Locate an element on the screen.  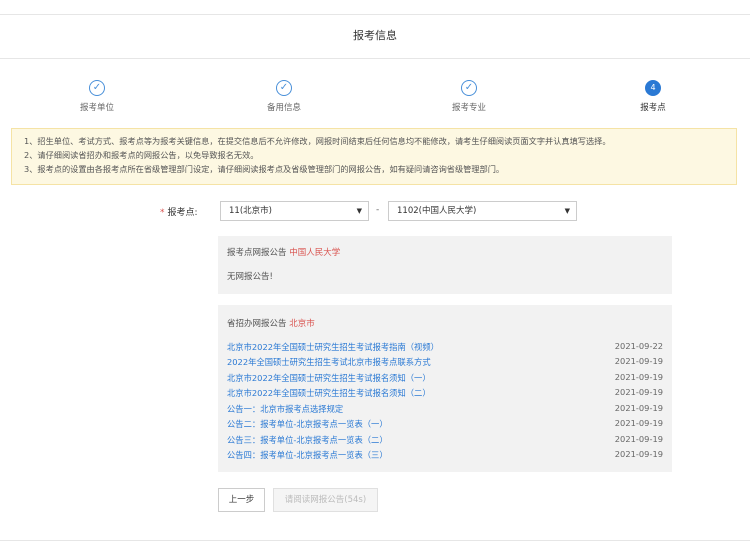
site-select-value: 1102(中国人民大学) is located at coordinates (436, 211).